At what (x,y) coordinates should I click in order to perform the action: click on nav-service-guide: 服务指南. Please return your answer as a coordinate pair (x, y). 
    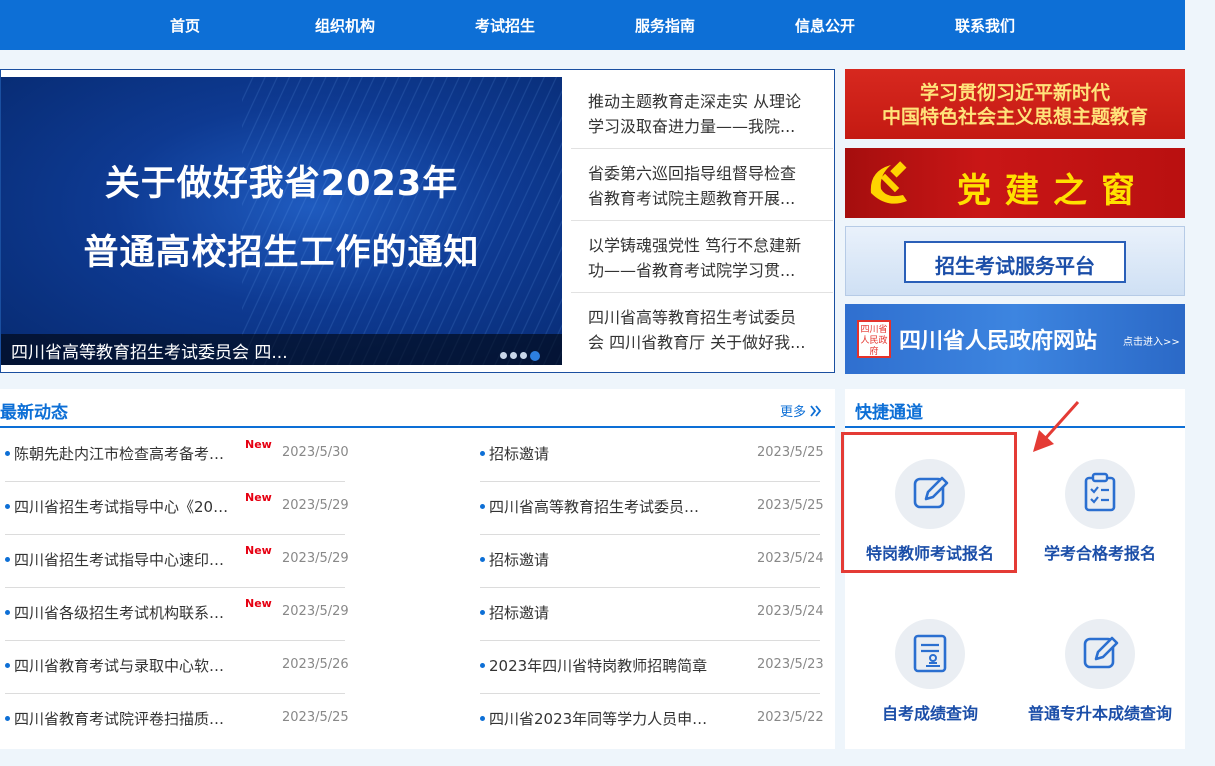
    Looking at the image, I should click on (665, 25).